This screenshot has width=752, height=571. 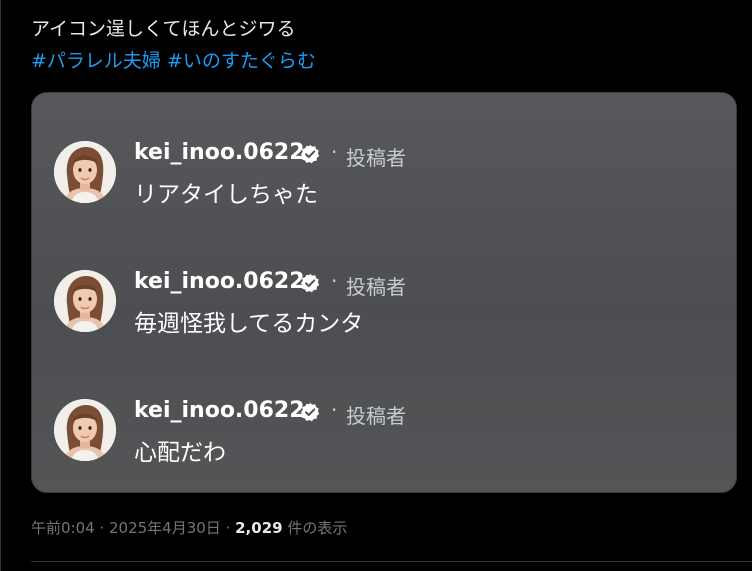 What do you see at coordinates (391, 561) in the screenshot?
I see `action-bar-divider` at bounding box center [391, 561].